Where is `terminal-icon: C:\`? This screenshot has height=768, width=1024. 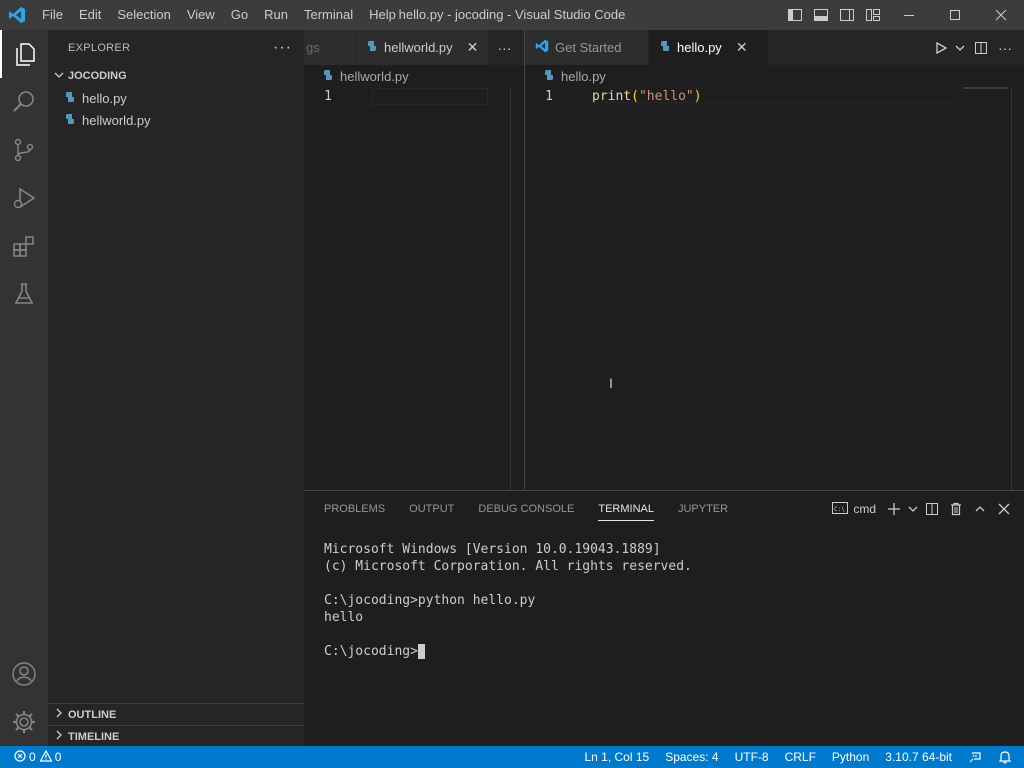 terminal-icon: C:\ is located at coordinates (840, 509).